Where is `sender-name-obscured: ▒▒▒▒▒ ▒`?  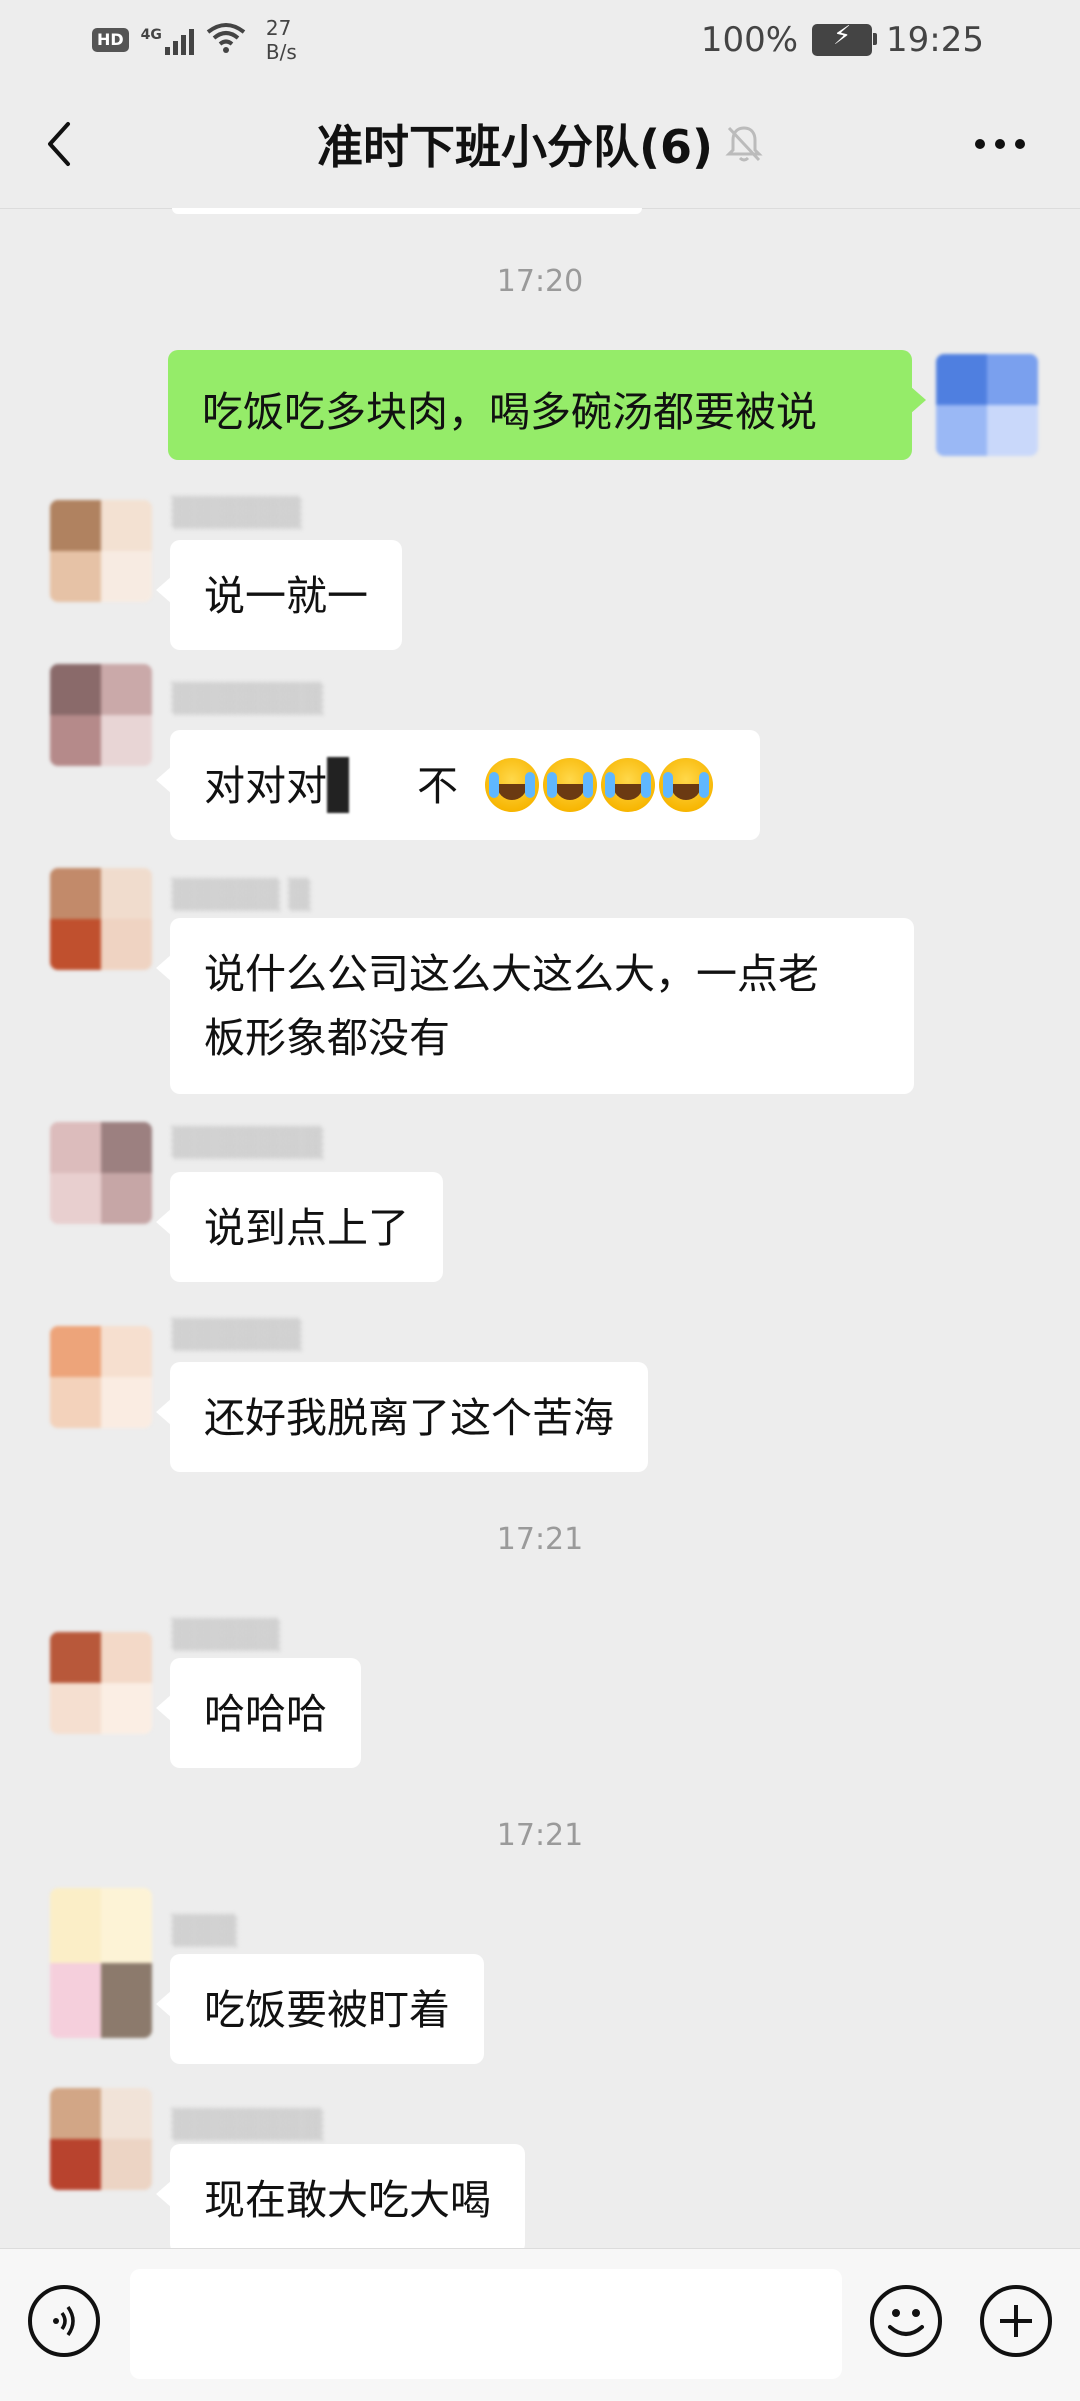 sender-name-obscured: ▒▒▒▒▒ ▒ is located at coordinates (241, 894).